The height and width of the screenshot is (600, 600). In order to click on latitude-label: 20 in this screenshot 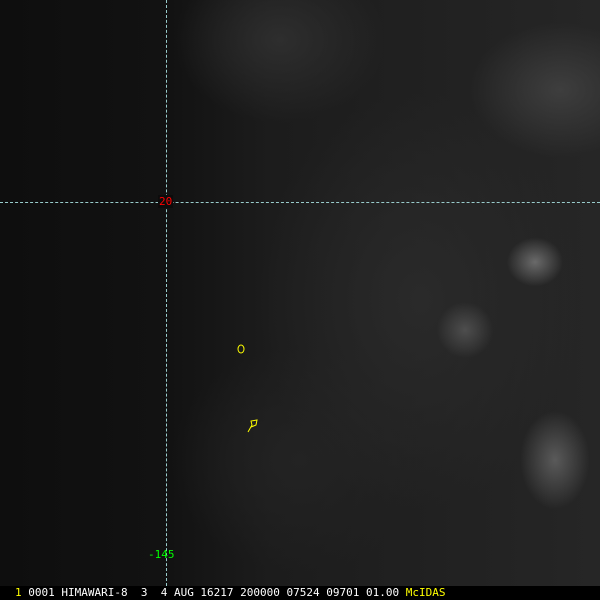, I will do `click(166, 201)`.